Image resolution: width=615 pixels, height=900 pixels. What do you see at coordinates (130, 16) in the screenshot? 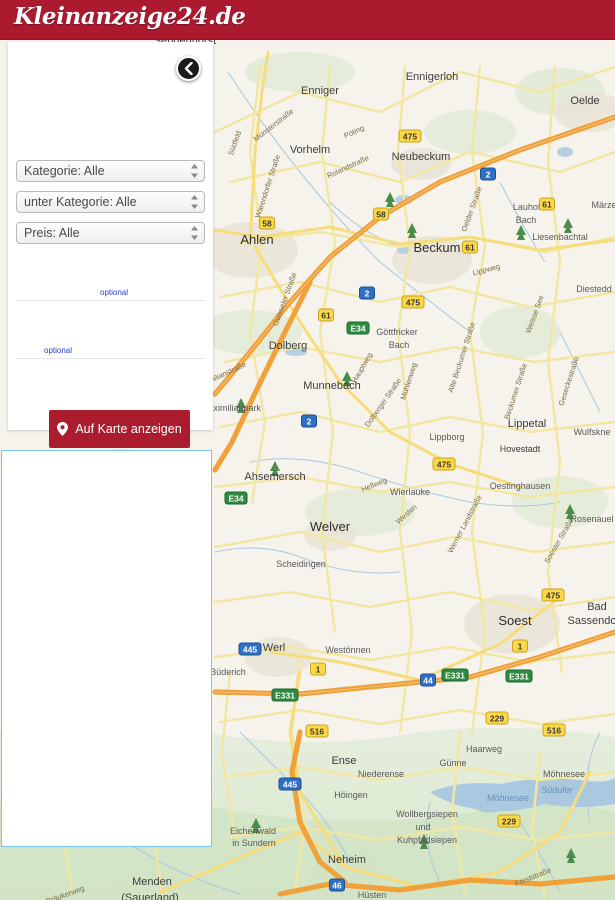
I see `site-logo: Kleinanzeige24.de` at bounding box center [130, 16].